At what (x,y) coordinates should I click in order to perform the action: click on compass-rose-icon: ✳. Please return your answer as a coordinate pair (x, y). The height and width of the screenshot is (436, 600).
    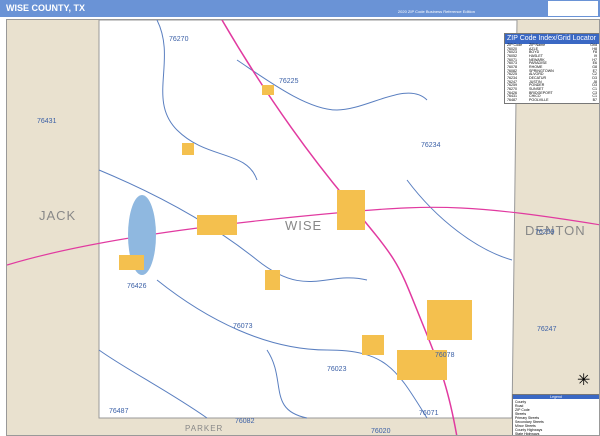
    Looking at the image, I should click on (584, 380).